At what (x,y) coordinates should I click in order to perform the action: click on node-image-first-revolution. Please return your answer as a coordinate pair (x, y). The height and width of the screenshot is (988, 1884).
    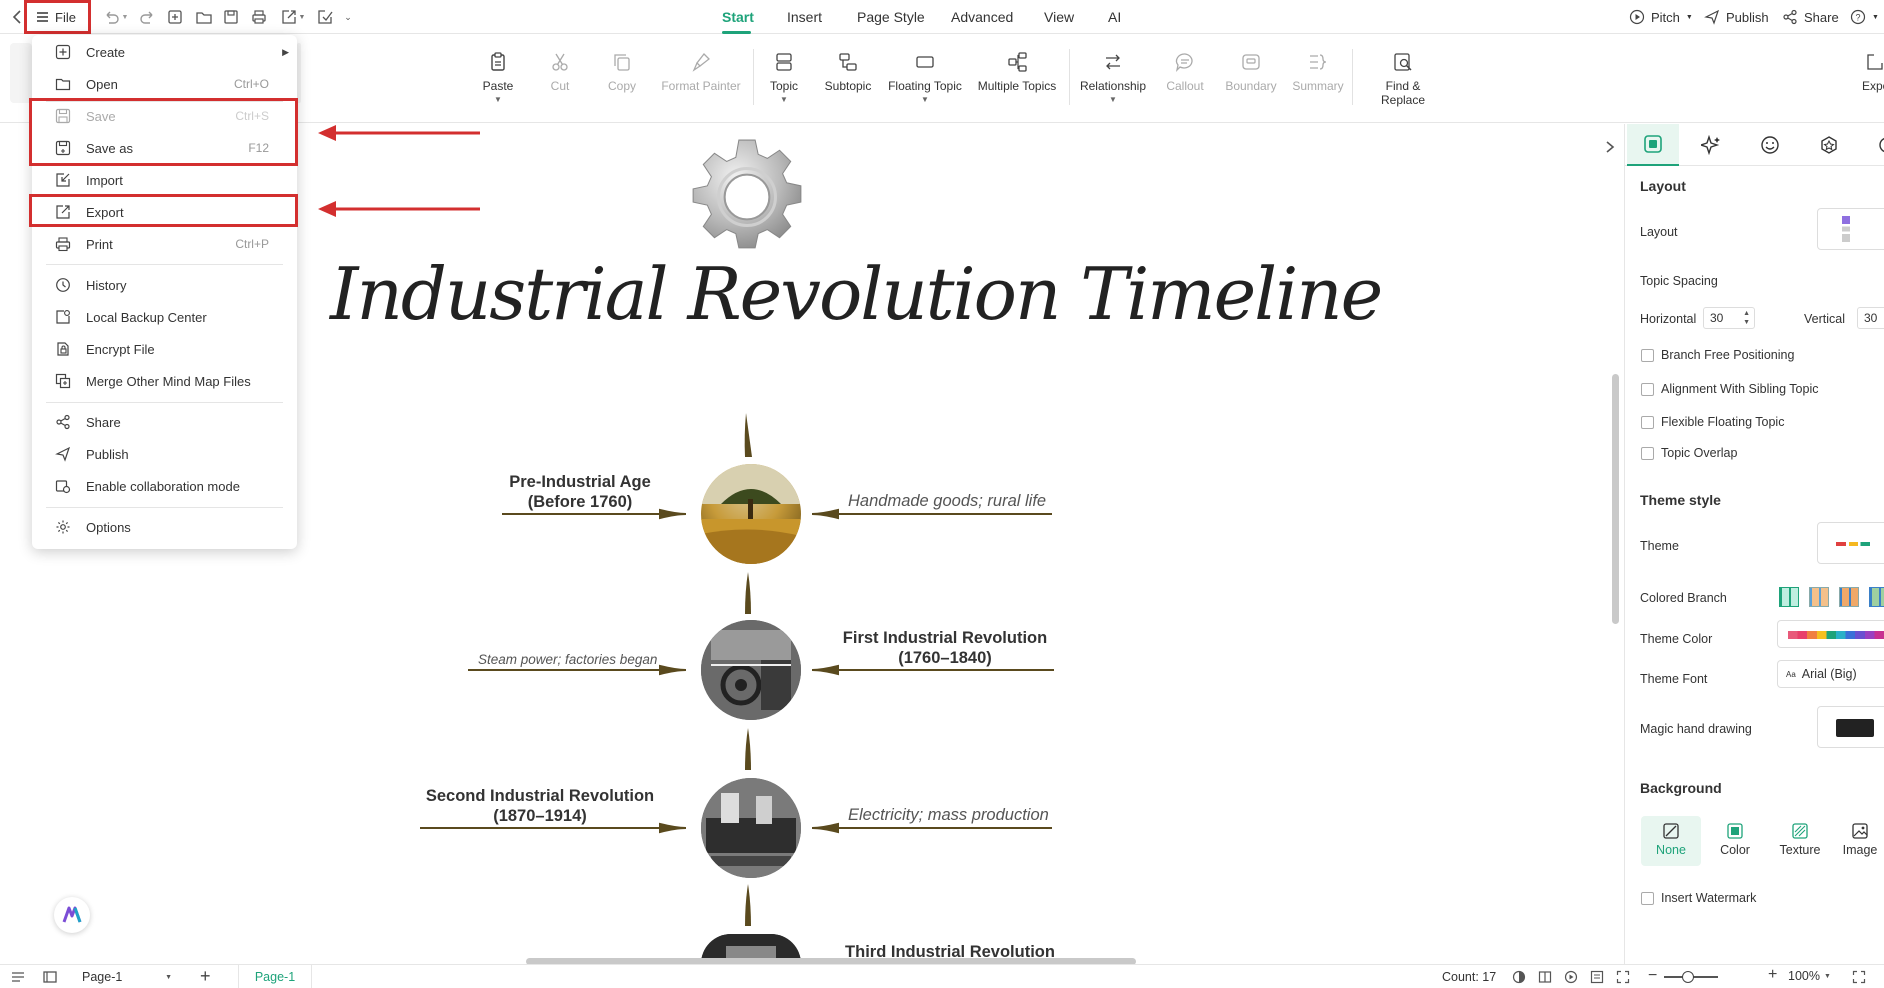
    Looking at the image, I should click on (751, 670).